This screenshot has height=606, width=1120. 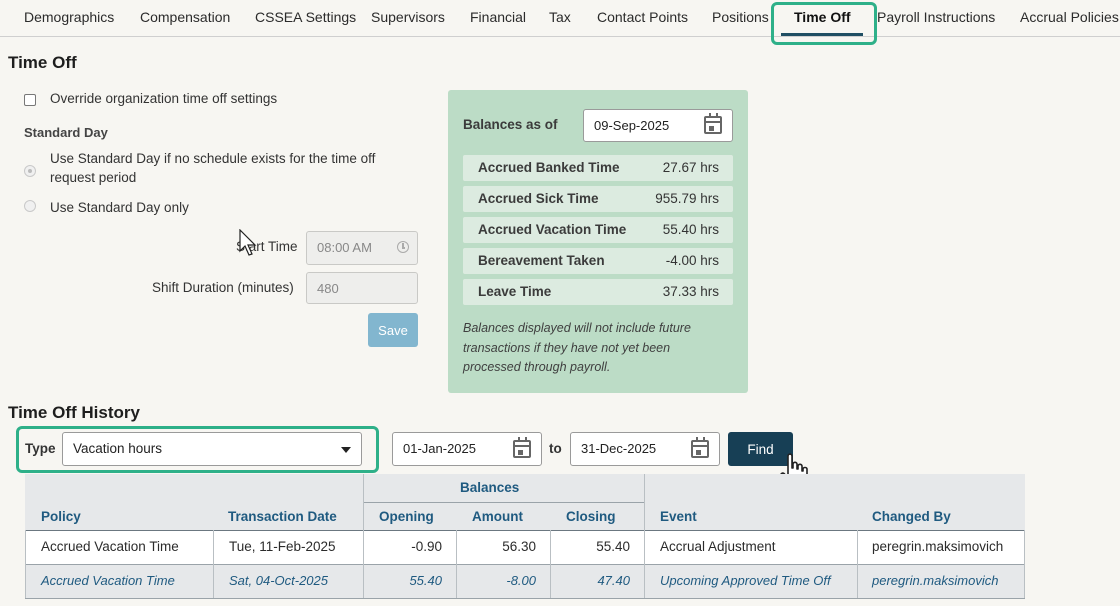 What do you see at coordinates (822, 17) in the screenshot?
I see `tab-time-off: Time Off` at bounding box center [822, 17].